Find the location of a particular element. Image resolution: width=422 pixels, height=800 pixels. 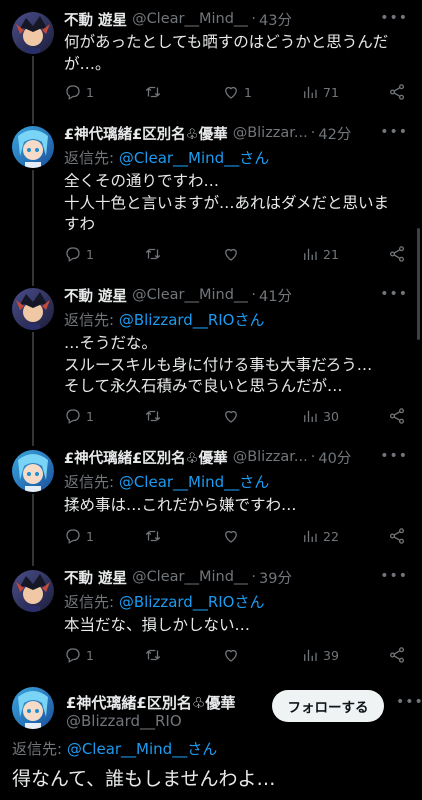

views-button: 71 is located at coordinates (320, 92).